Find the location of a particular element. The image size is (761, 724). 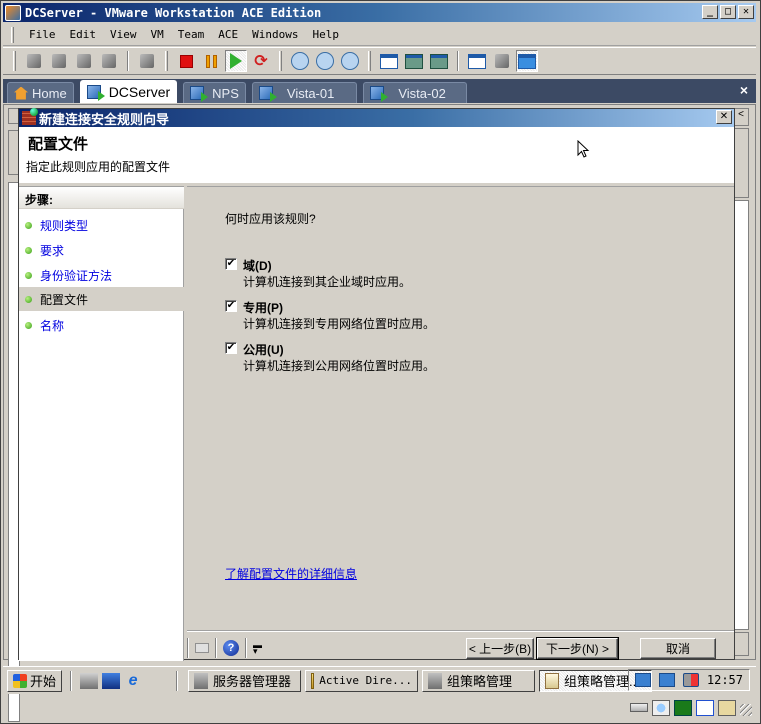

reset-button: ⟳ is located at coordinates (261, 61).